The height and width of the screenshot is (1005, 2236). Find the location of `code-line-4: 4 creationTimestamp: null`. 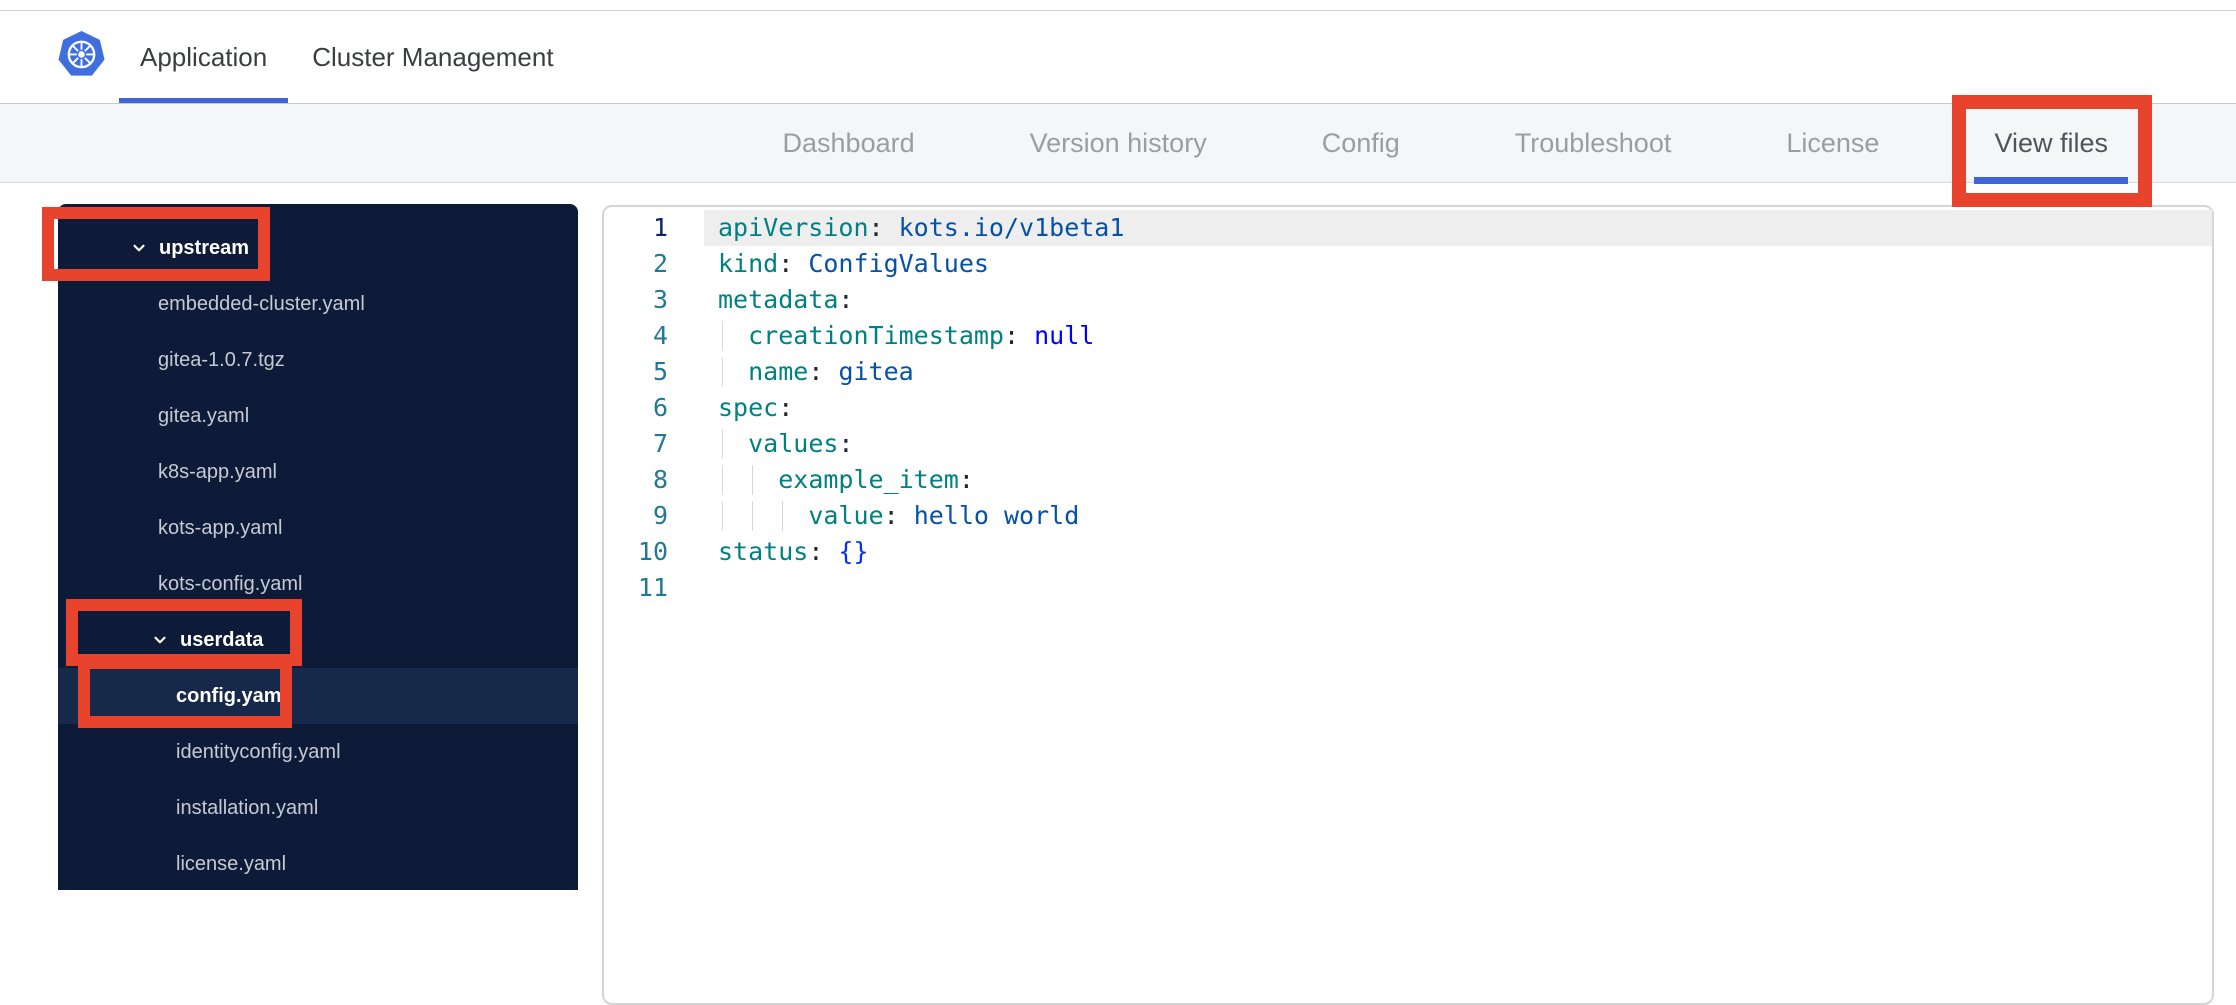

code-line-4: 4 creationTimestamp: null is located at coordinates (1408, 336).